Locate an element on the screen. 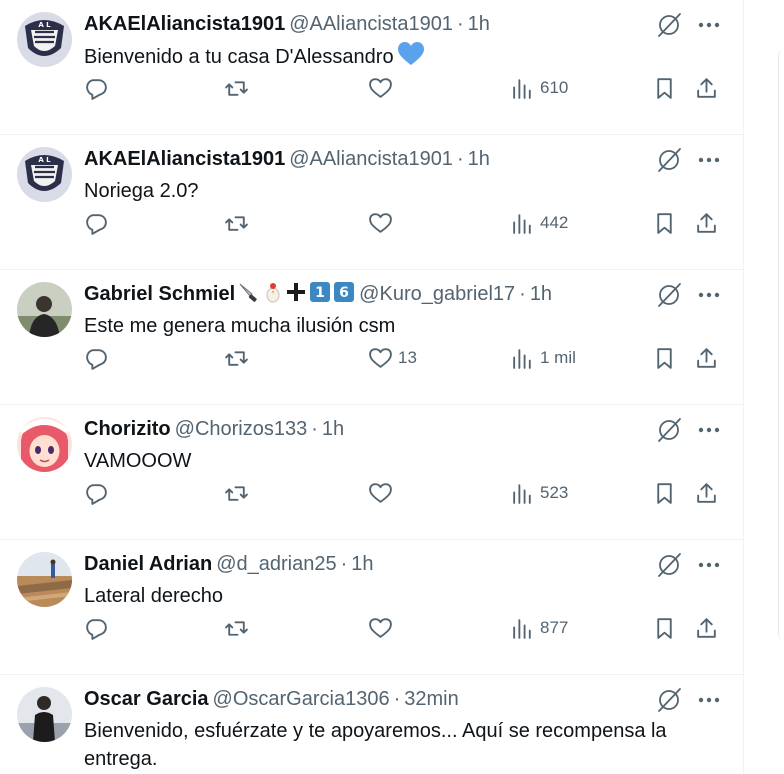 The image size is (784, 774). like-button: 13 is located at coordinates (392, 358).